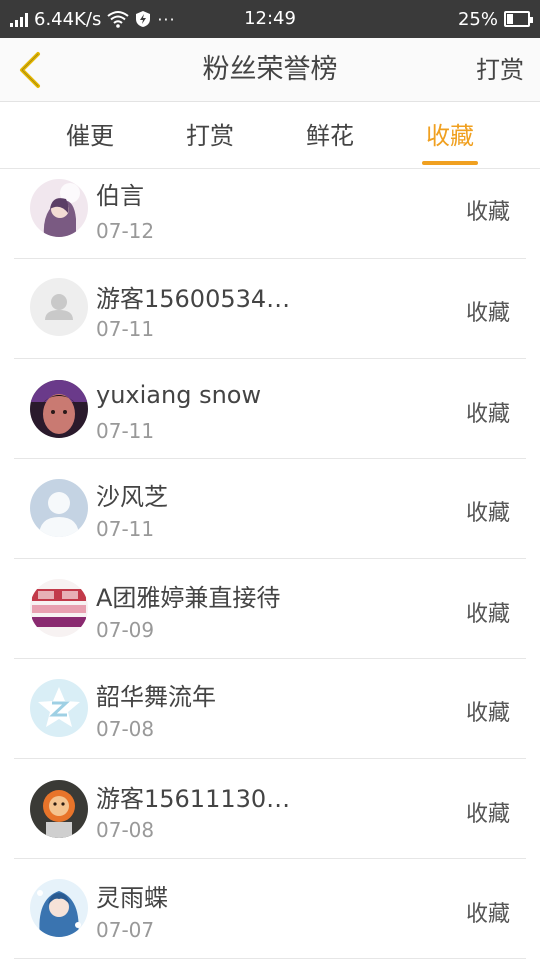 The width and height of the screenshot is (540, 960). What do you see at coordinates (59, 908) in the screenshot?
I see `anime-blue-hair-avatar` at bounding box center [59, 908].